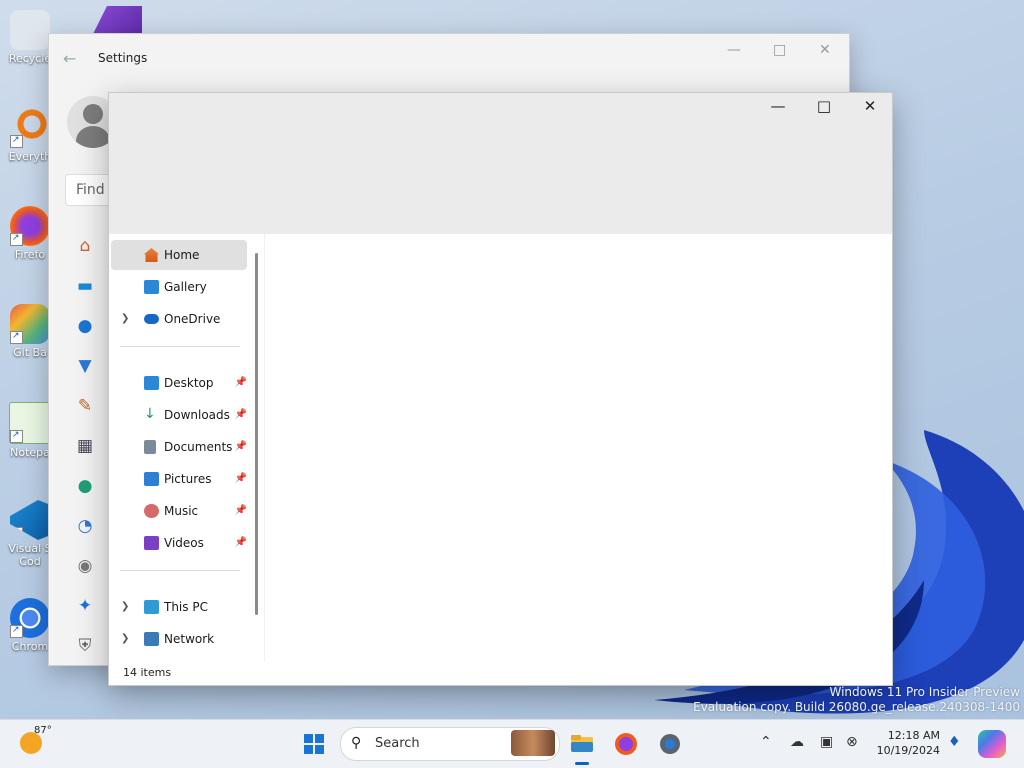 This screenshot has width=1024, height=768. Describe the element at coordinates (85, 252) in the screenshot. I see `home-icon: ⌂` at that location.